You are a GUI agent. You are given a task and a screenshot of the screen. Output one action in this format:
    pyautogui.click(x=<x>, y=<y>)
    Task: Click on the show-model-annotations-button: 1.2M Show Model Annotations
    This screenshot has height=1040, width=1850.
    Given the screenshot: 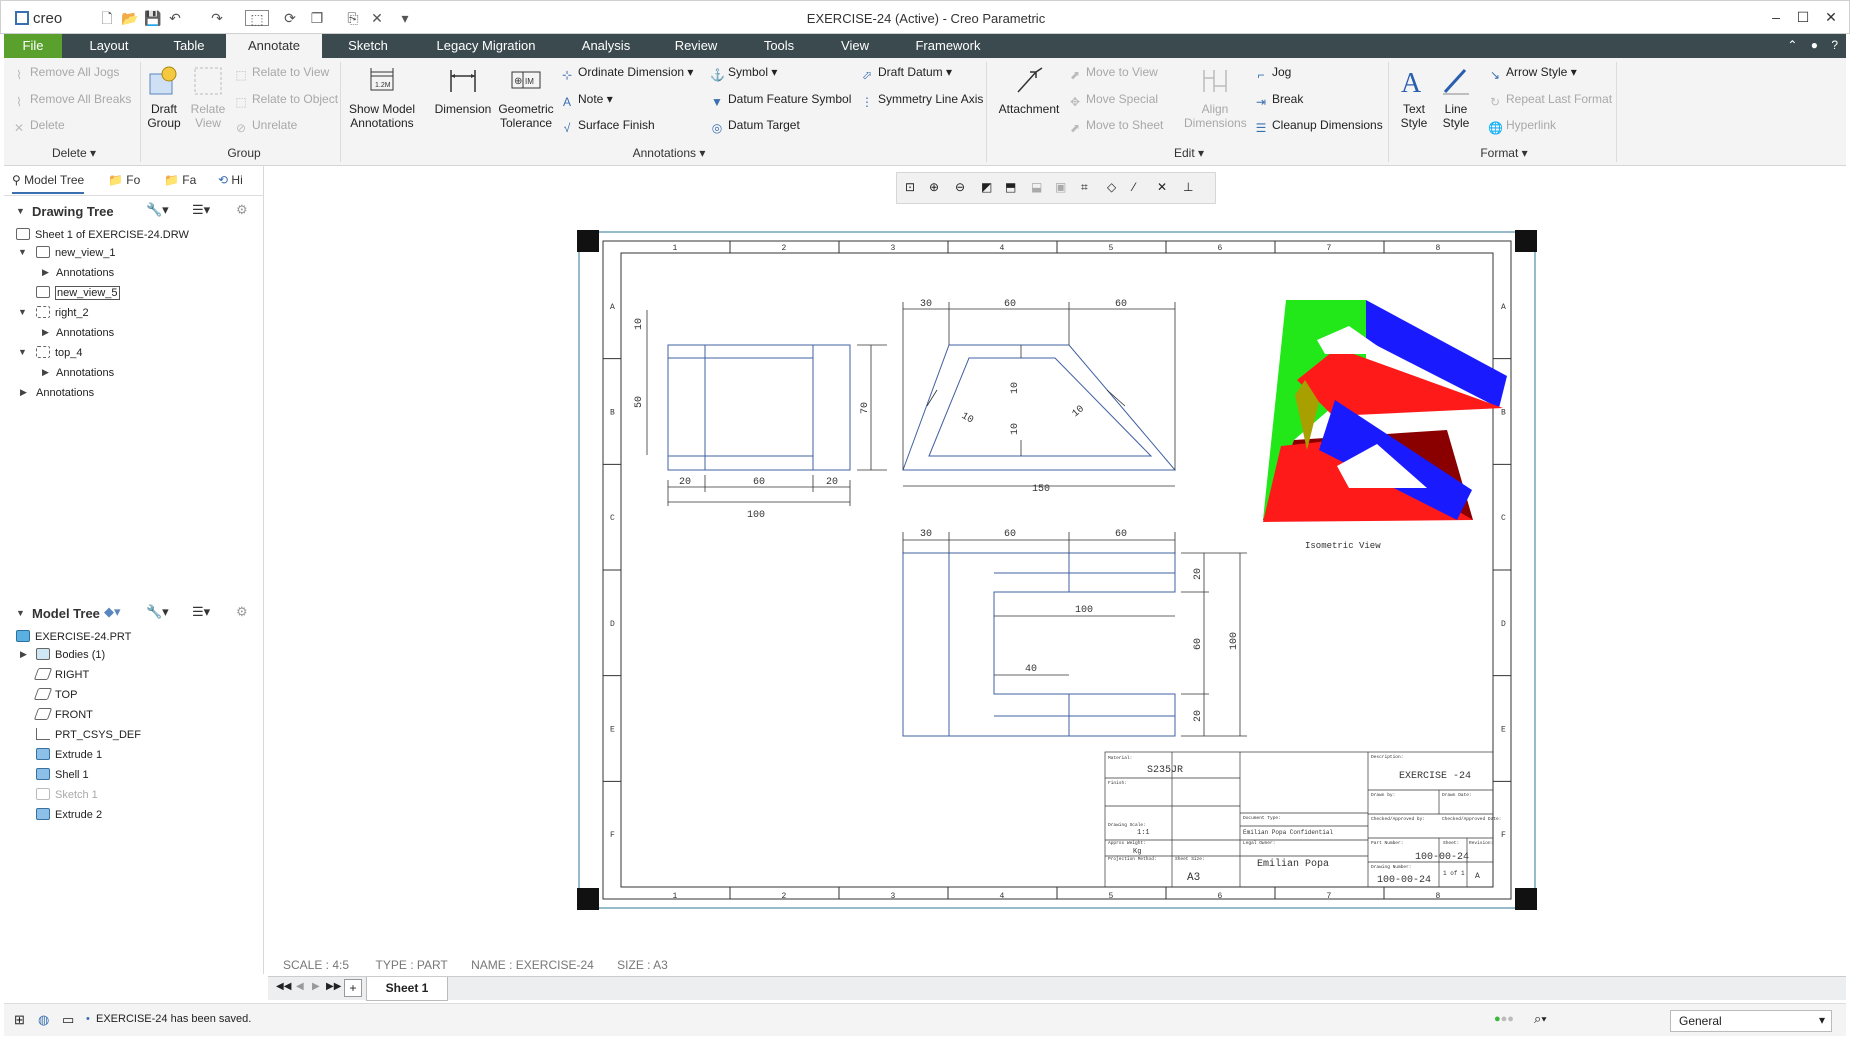 What is the action you would take?
    pyautogui.click(x=382, y=97)
    